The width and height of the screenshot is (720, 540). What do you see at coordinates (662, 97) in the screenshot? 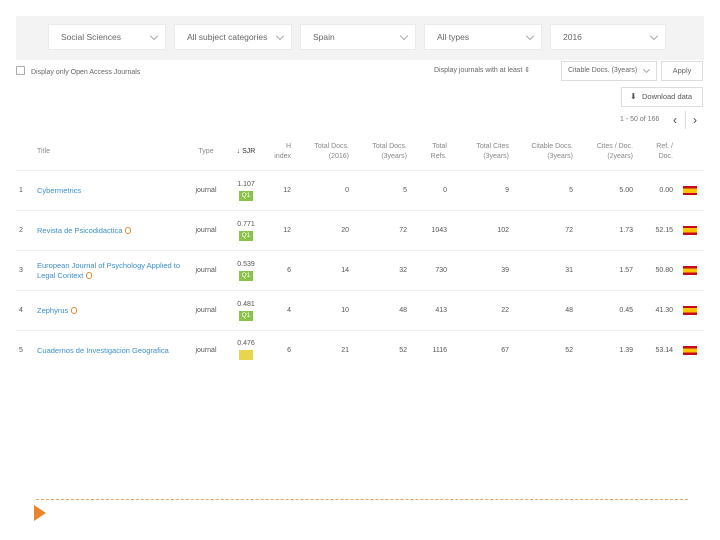
I see `download-data-button: ⬇ Download data` at bounding box center [662, 97].